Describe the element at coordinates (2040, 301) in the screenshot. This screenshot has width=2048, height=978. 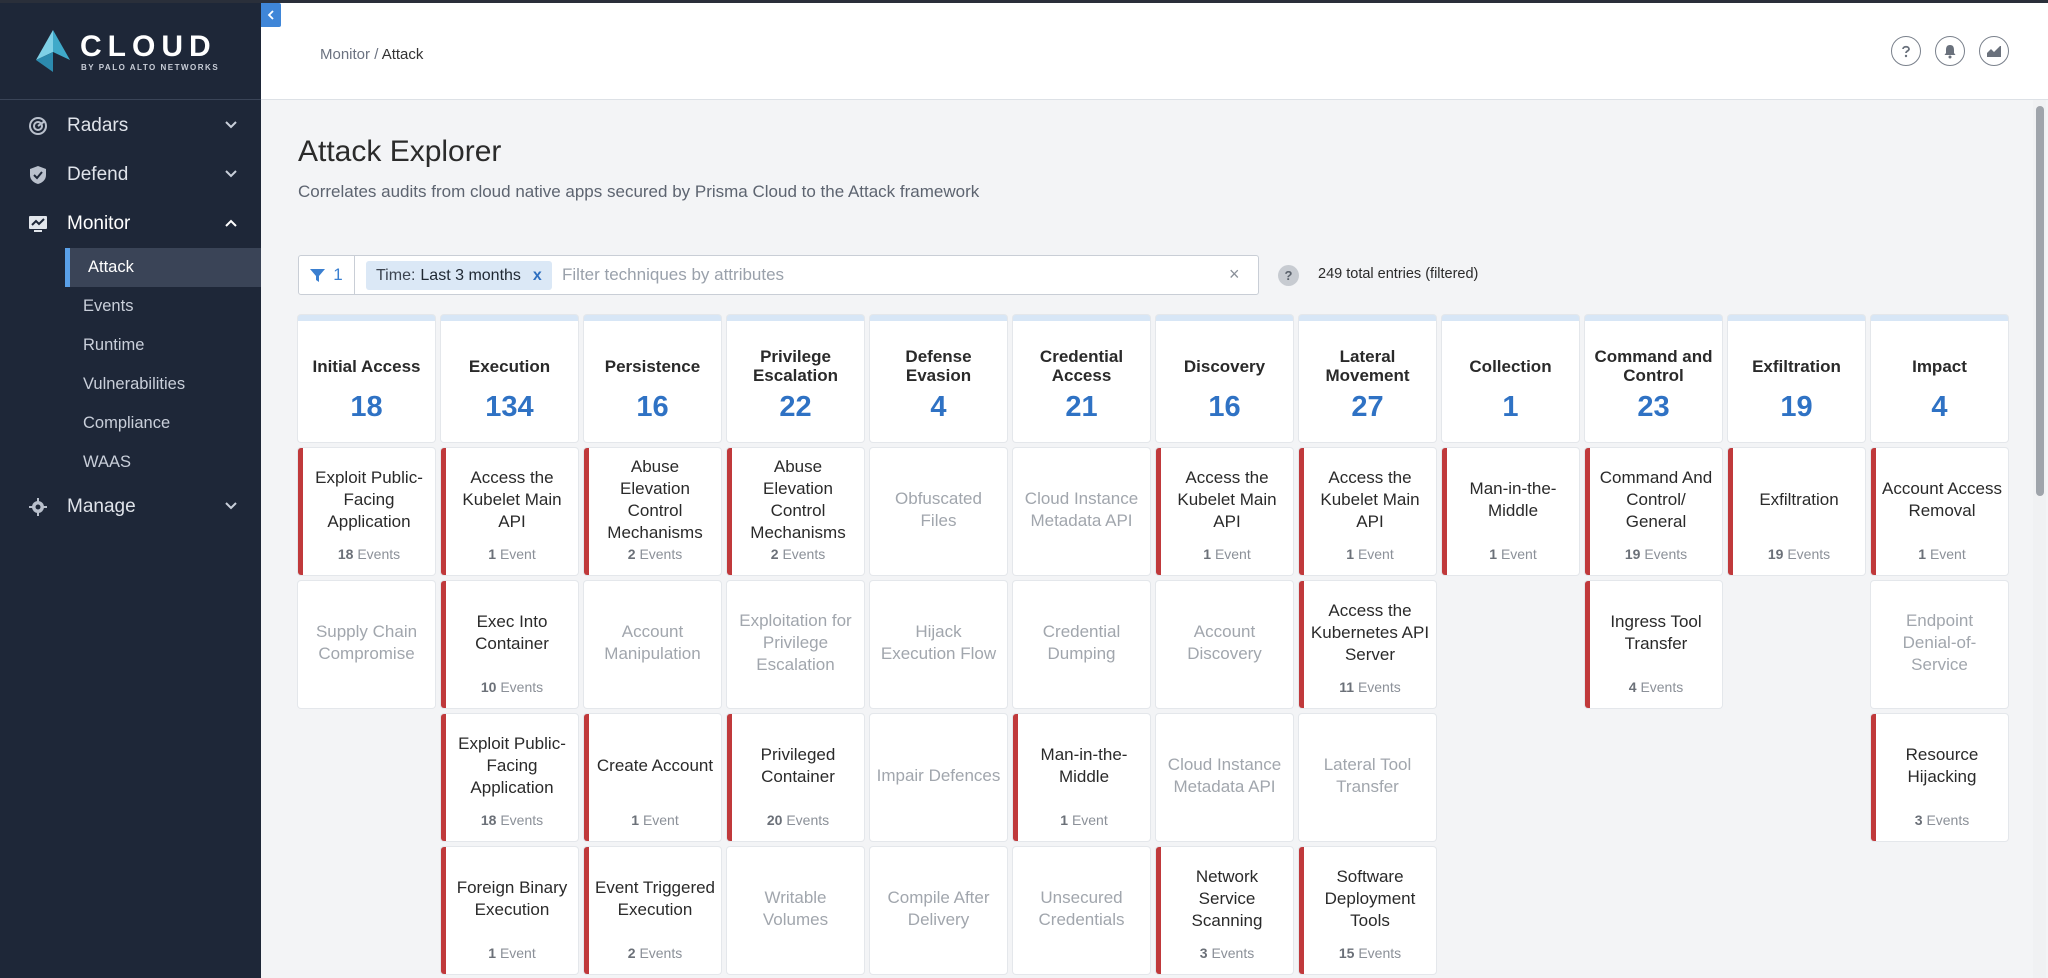
I see `scrollbar-thumb` at that location.